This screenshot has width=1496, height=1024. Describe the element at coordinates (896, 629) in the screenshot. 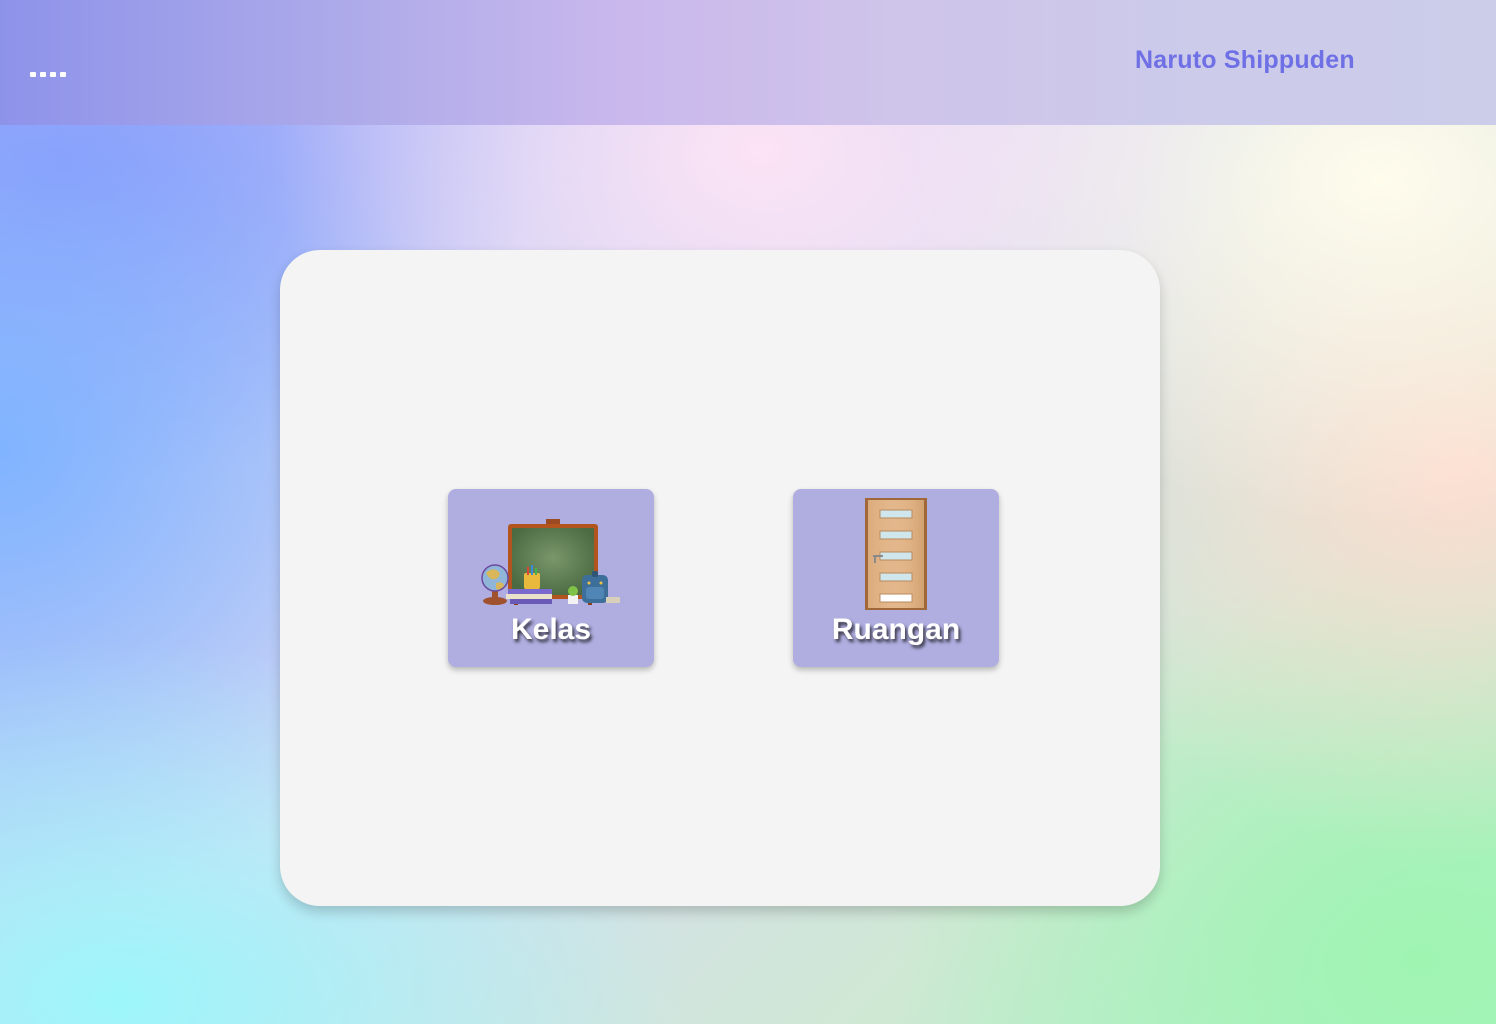

I see `ruangan-label: Ruangan` at that location.